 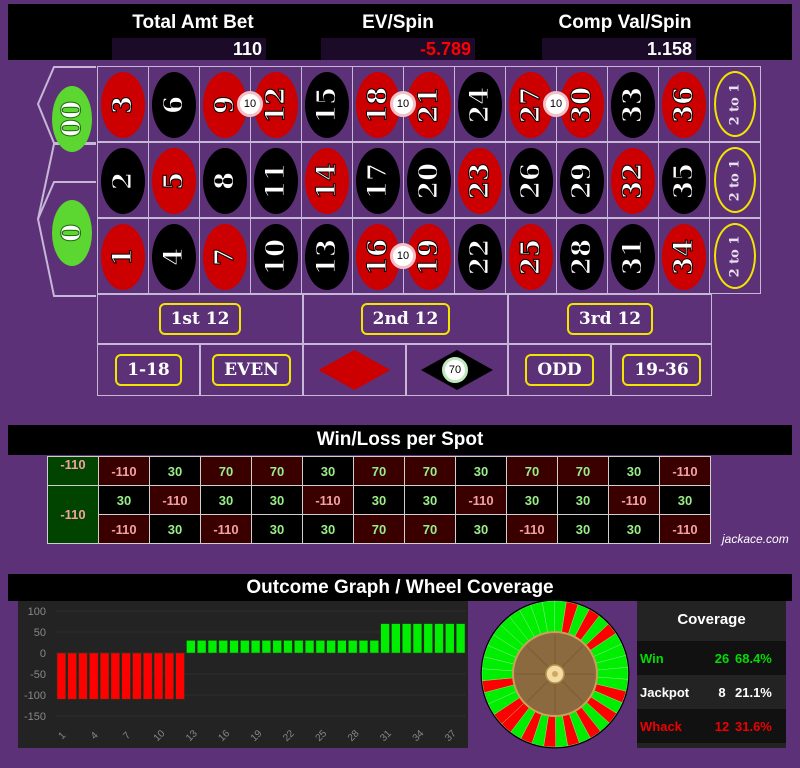 I want to click on number-spot: 35, so click(x=684, y=180).